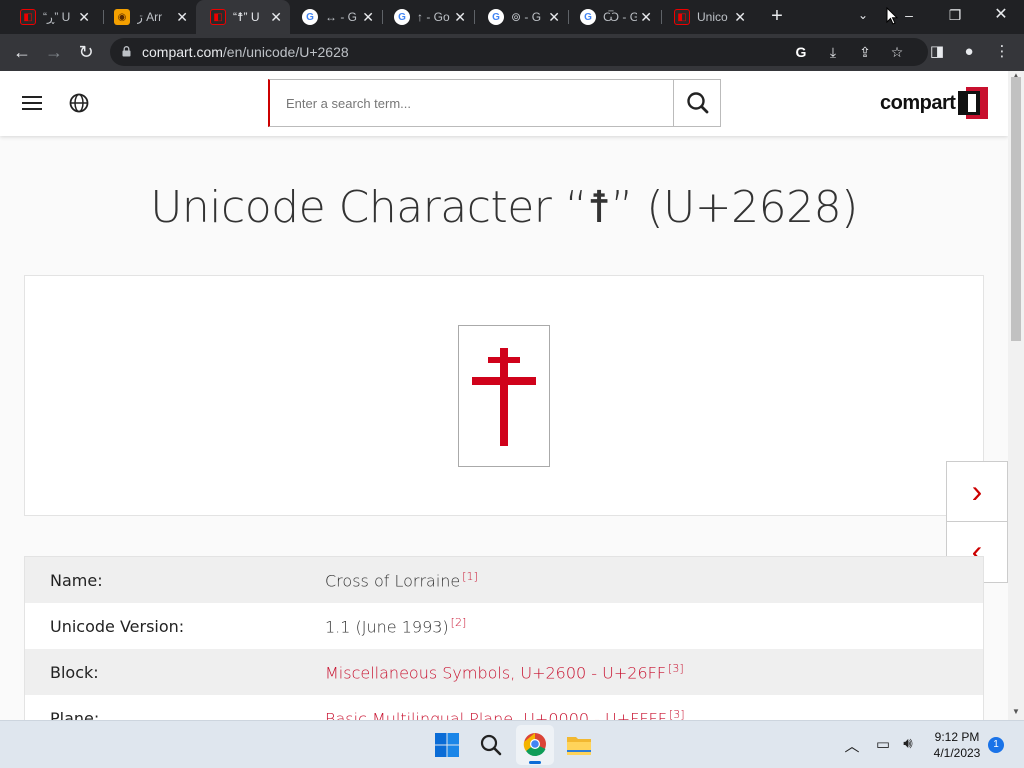 This screenshot has height=768, width=1024. Describe the element at coordinates (76, 580) in the screenshot. I see `row-label: Name:` at that location.